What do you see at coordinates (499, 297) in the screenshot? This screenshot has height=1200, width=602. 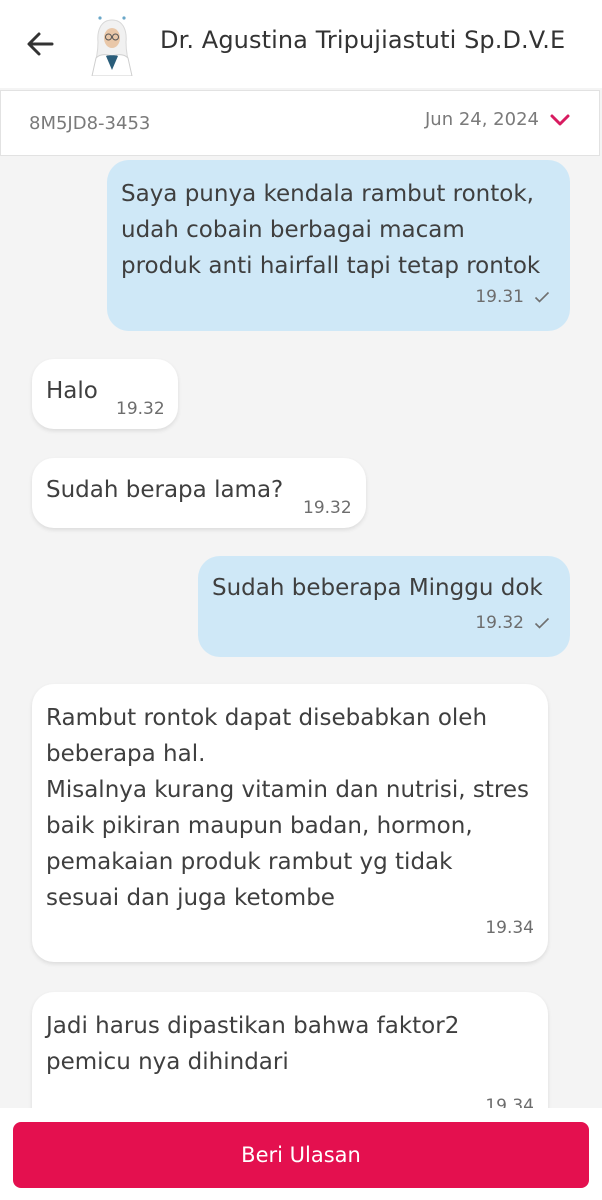 I see `message-time: 19.31` at bounding box center [499, 297].